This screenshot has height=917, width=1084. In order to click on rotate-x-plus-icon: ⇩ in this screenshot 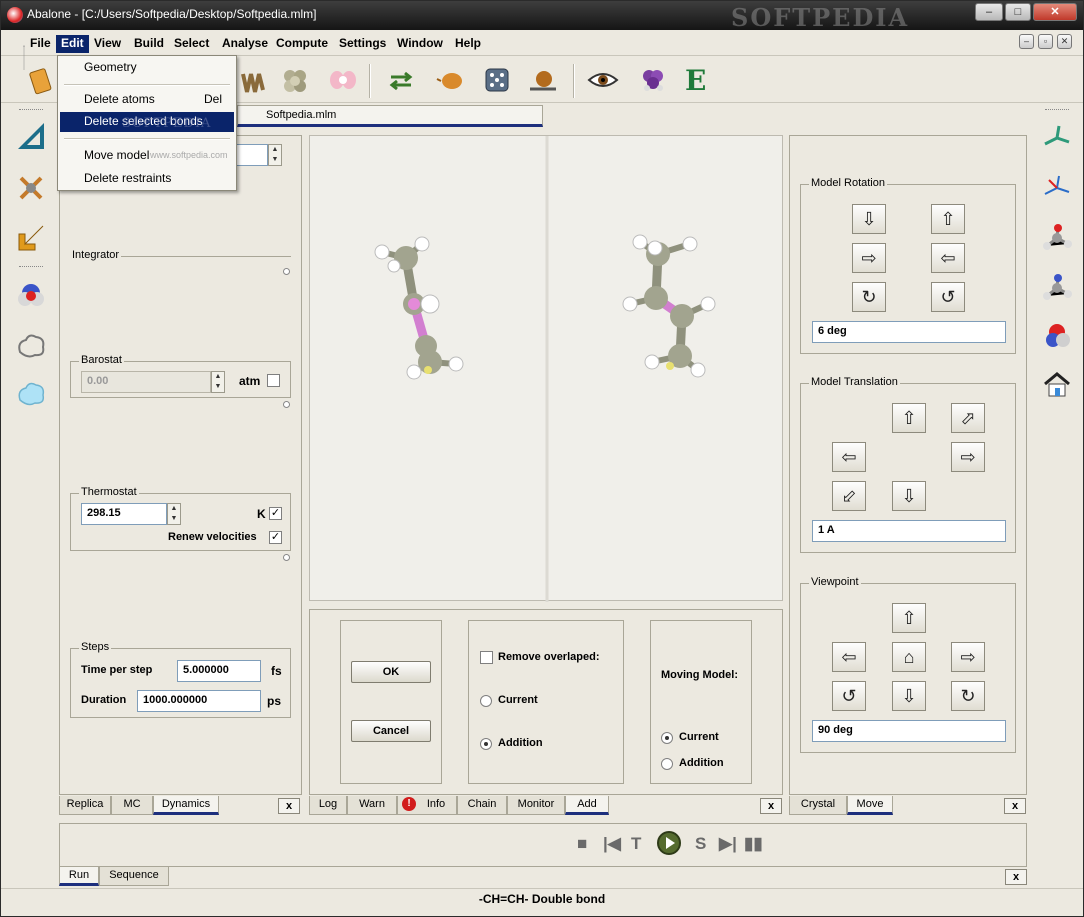, I will do `click(869, 219)`.